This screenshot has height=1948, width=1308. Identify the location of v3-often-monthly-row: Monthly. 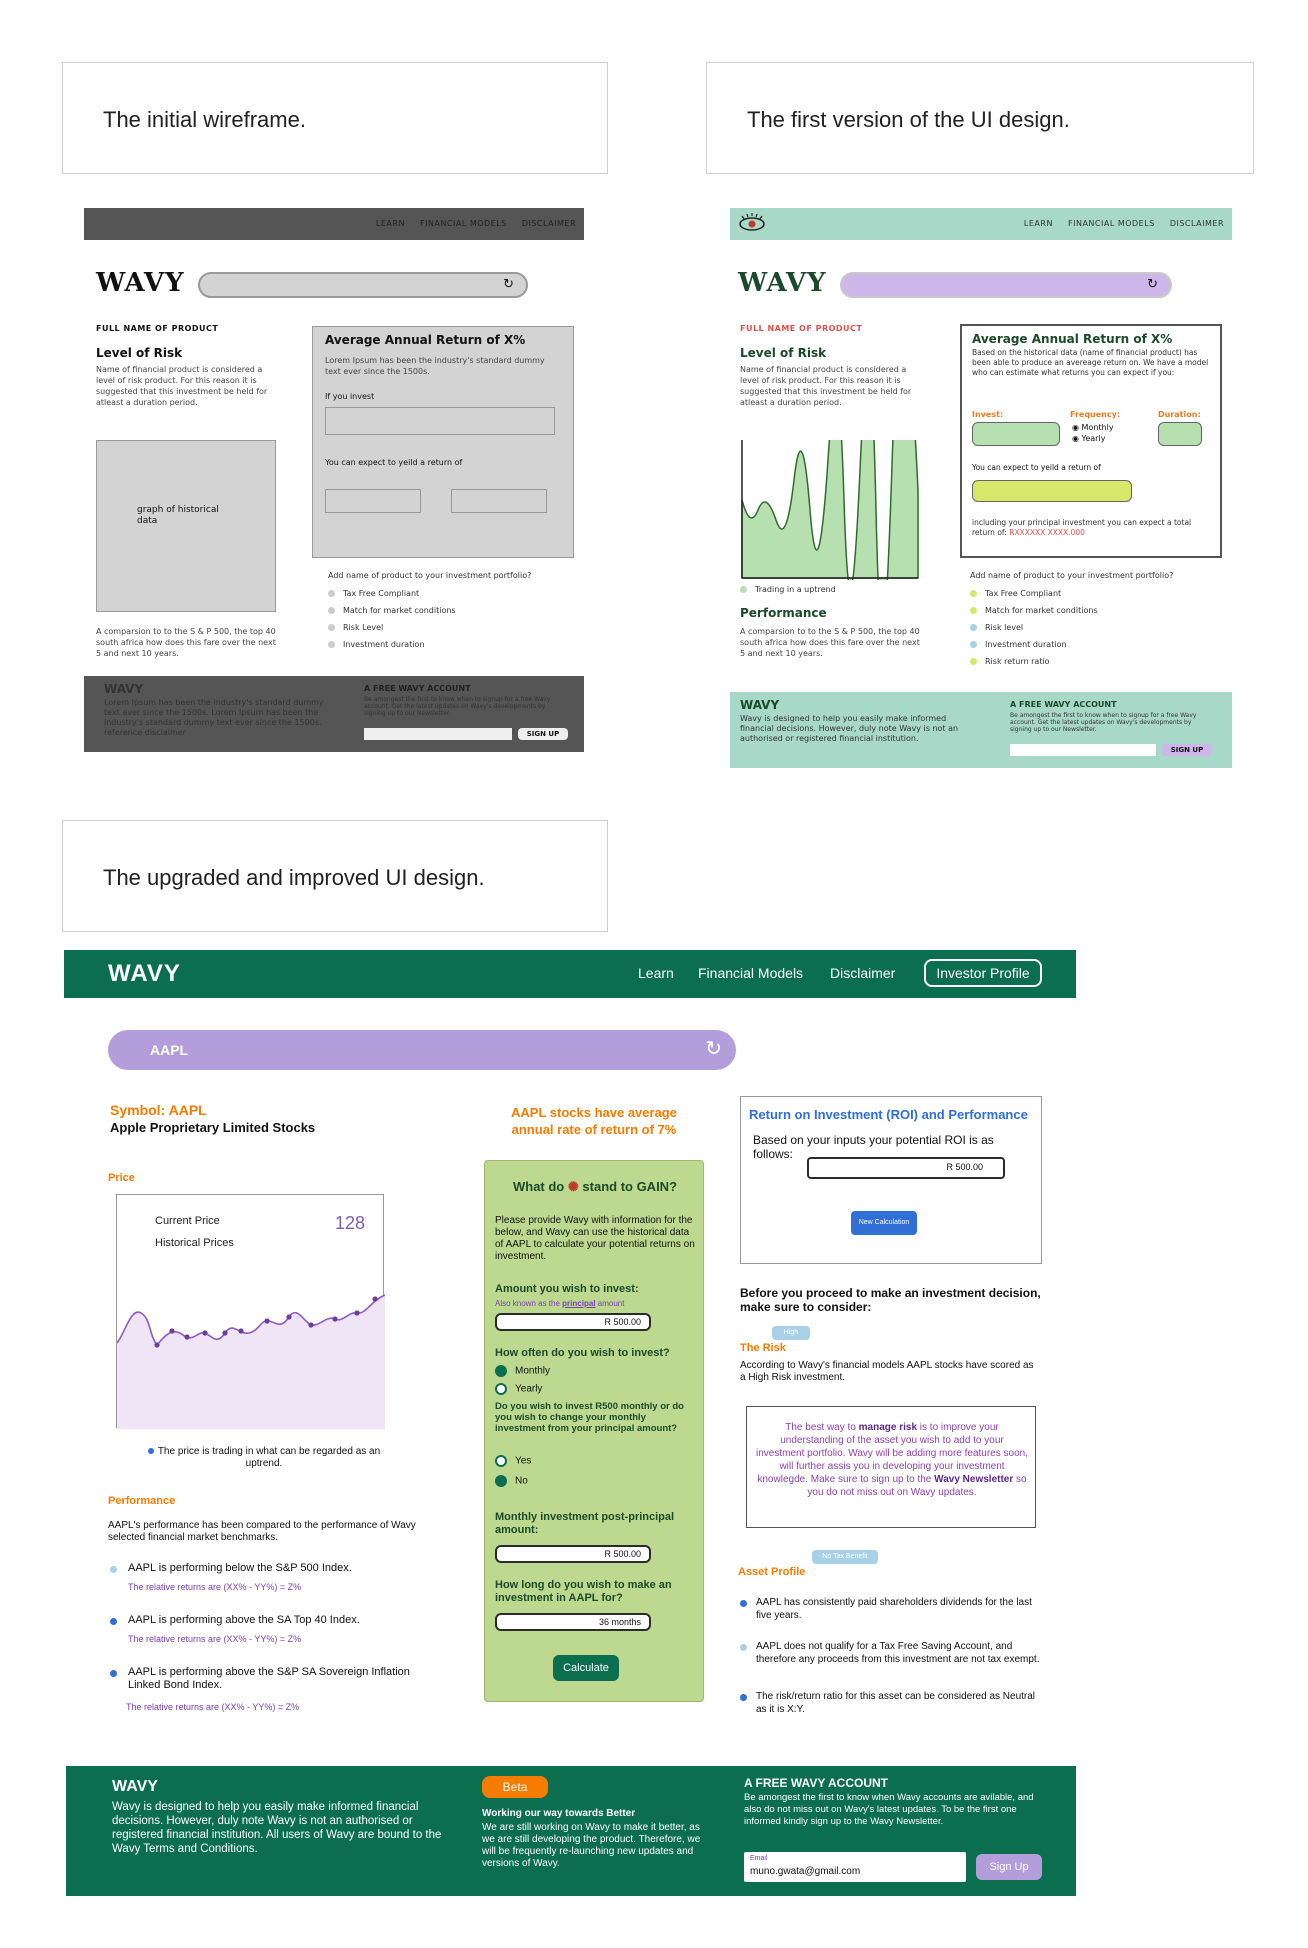
(522, 1371).